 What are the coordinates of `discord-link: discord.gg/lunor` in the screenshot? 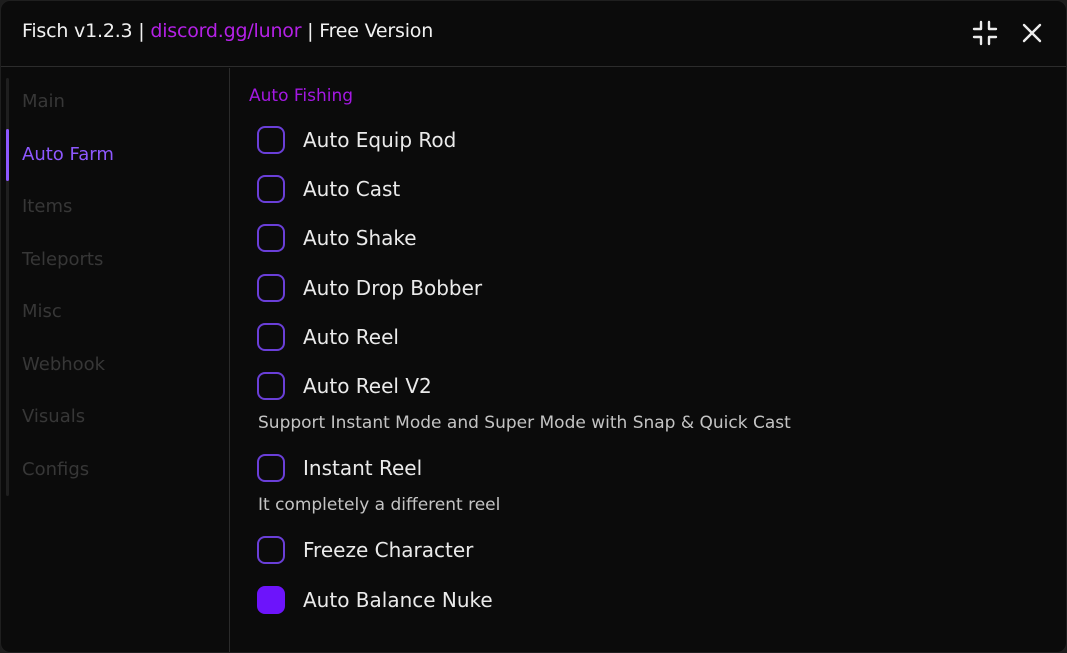 It's located at (225, 31).